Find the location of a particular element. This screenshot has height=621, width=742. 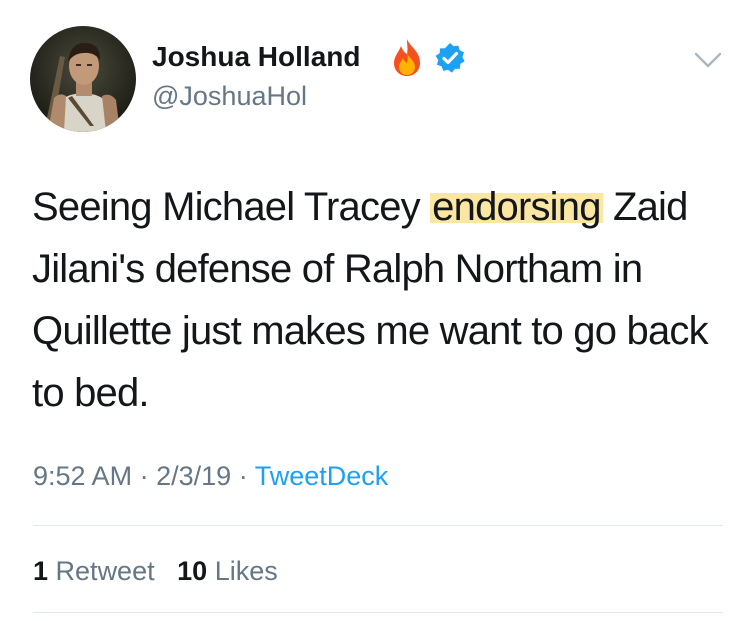

tweet-date: 2/3/19 is located at coordinates (193, 476).